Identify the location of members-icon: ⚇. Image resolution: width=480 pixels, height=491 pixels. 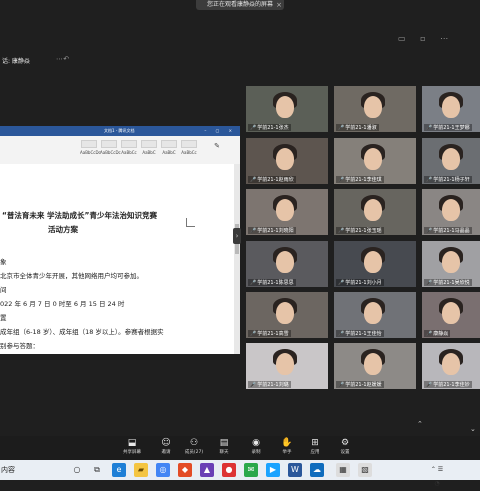
(194, 443).